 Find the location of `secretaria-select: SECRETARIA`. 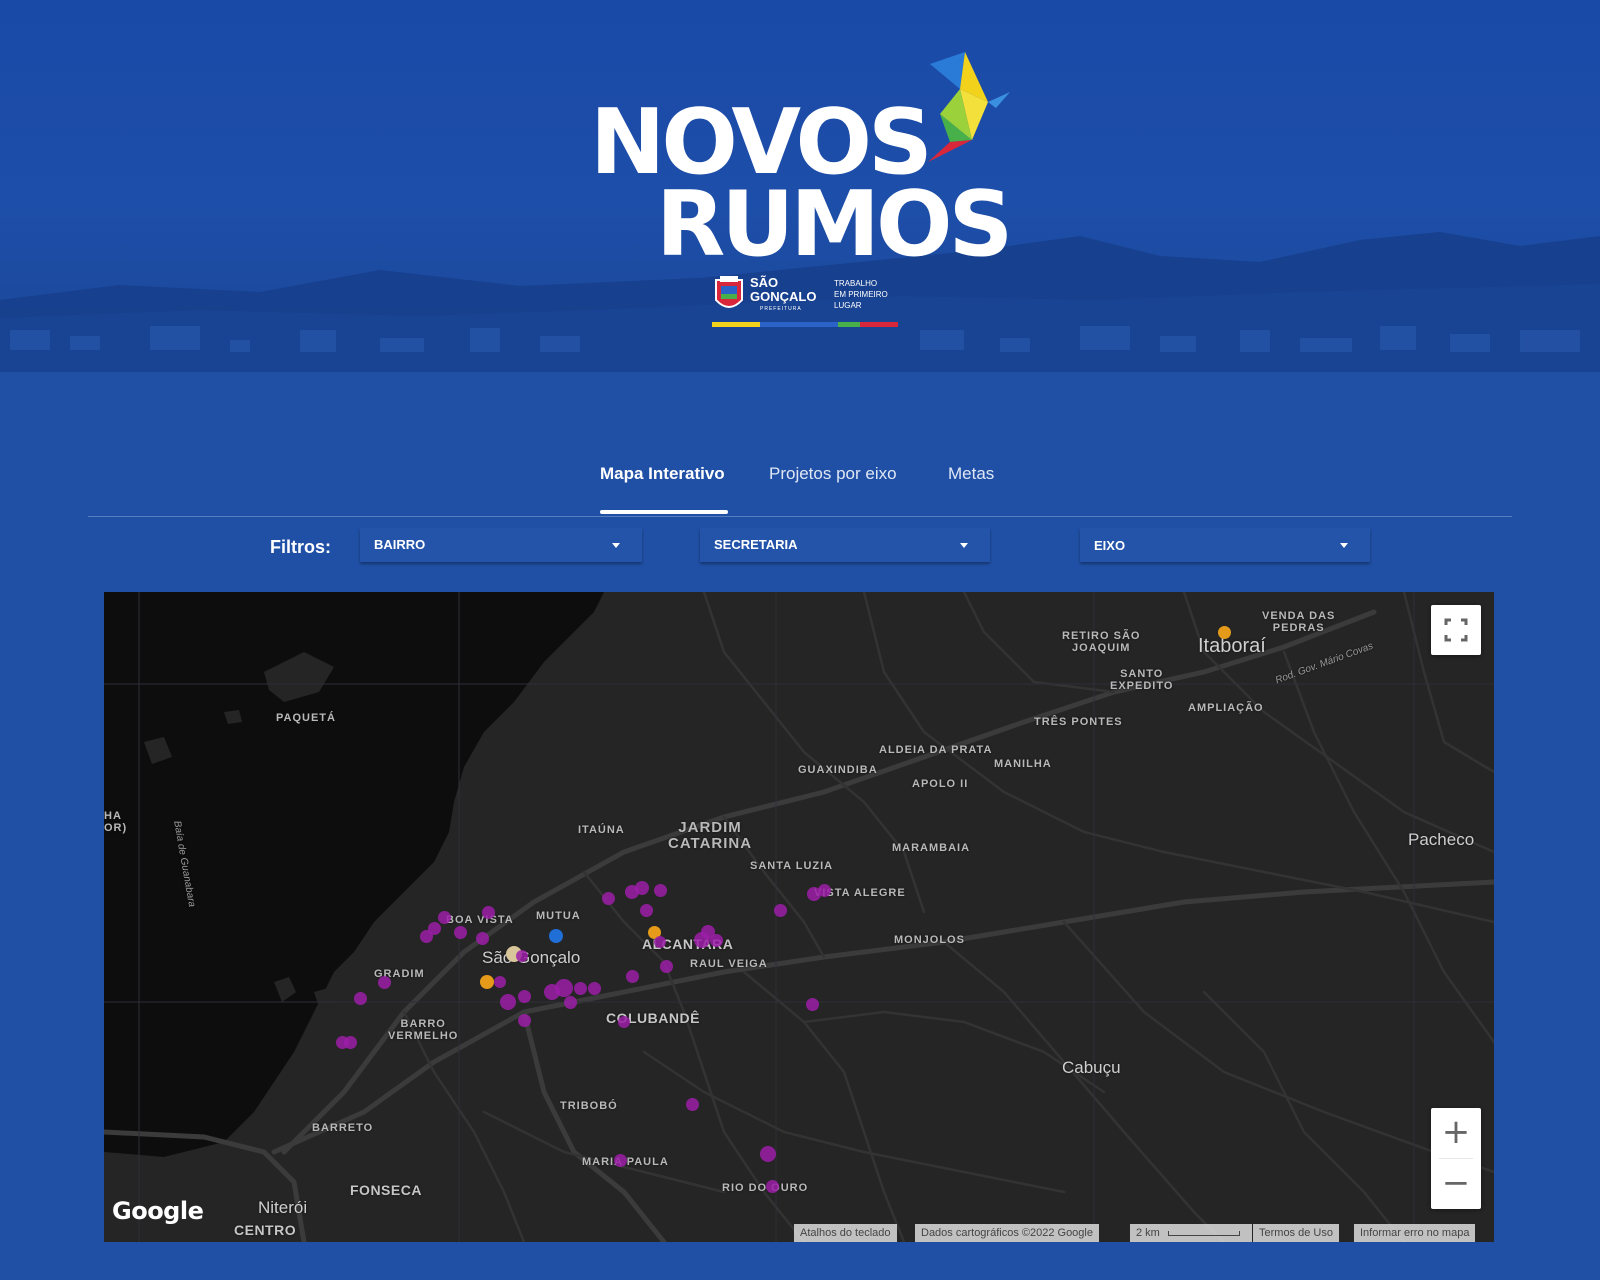

secretaria-select: SECRETARIA is located at coordinates (845, 545).